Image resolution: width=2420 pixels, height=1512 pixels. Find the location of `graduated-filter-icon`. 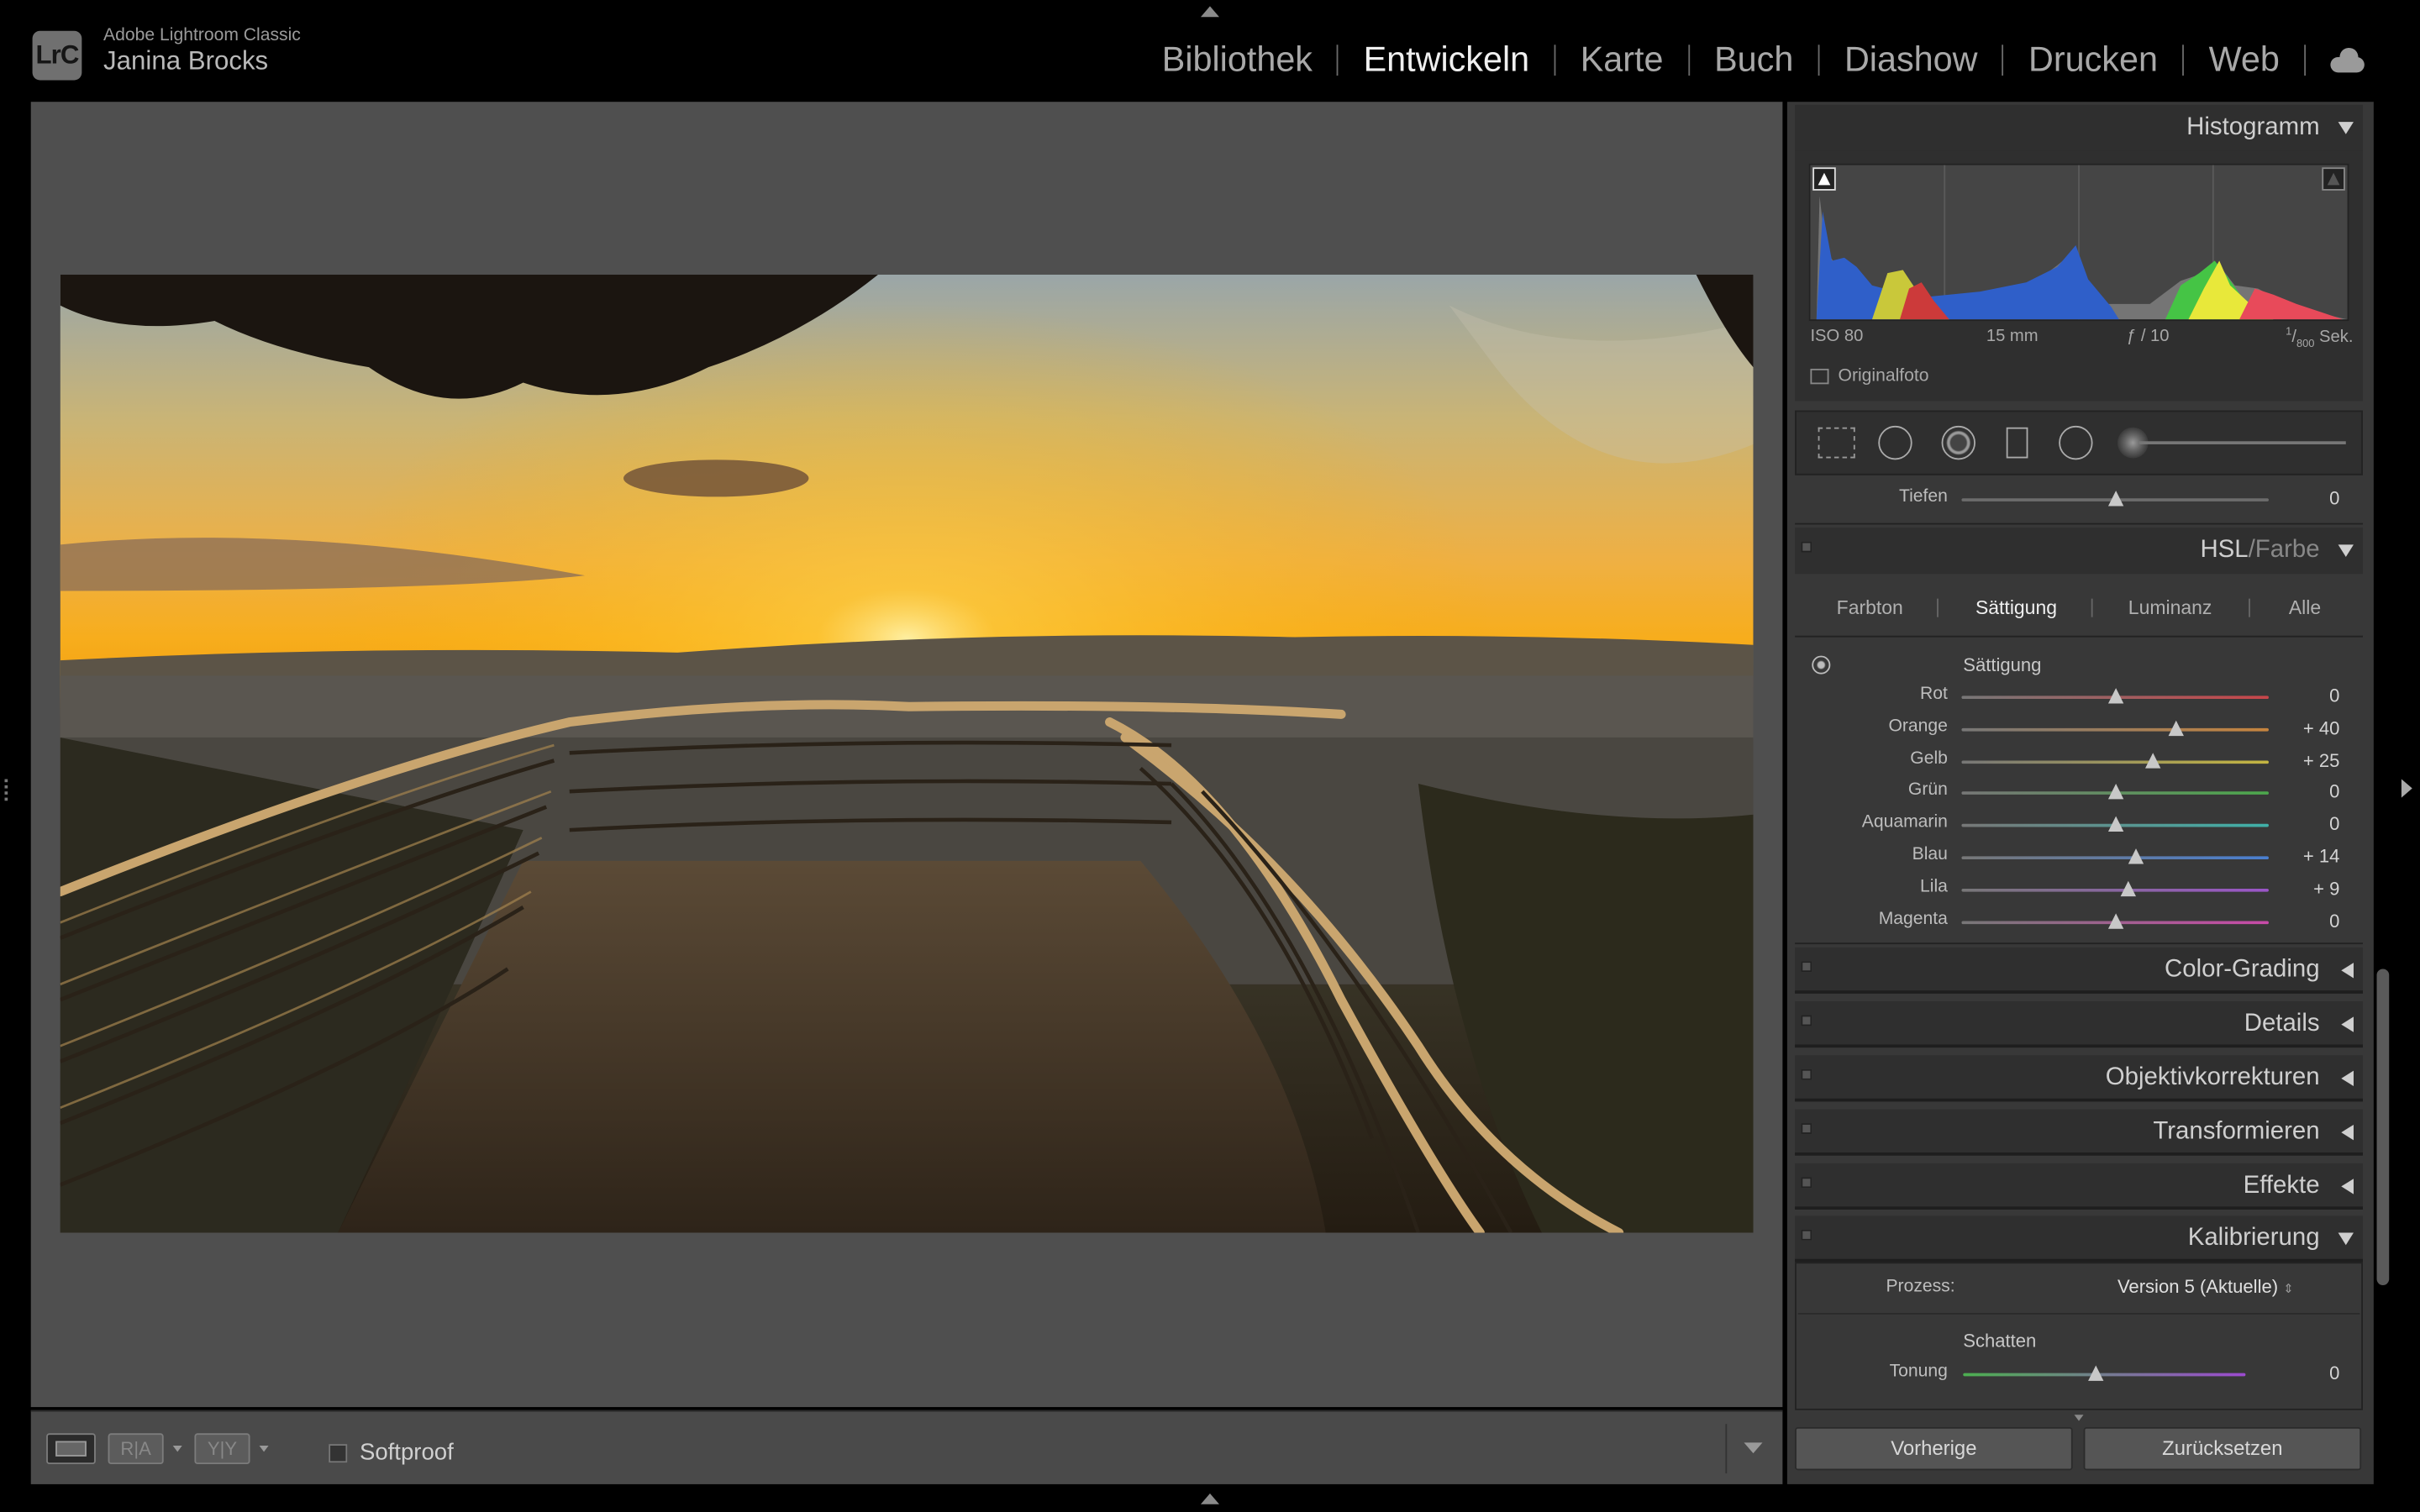

graduated-filter-icon is located at coordinates (2017, 443).